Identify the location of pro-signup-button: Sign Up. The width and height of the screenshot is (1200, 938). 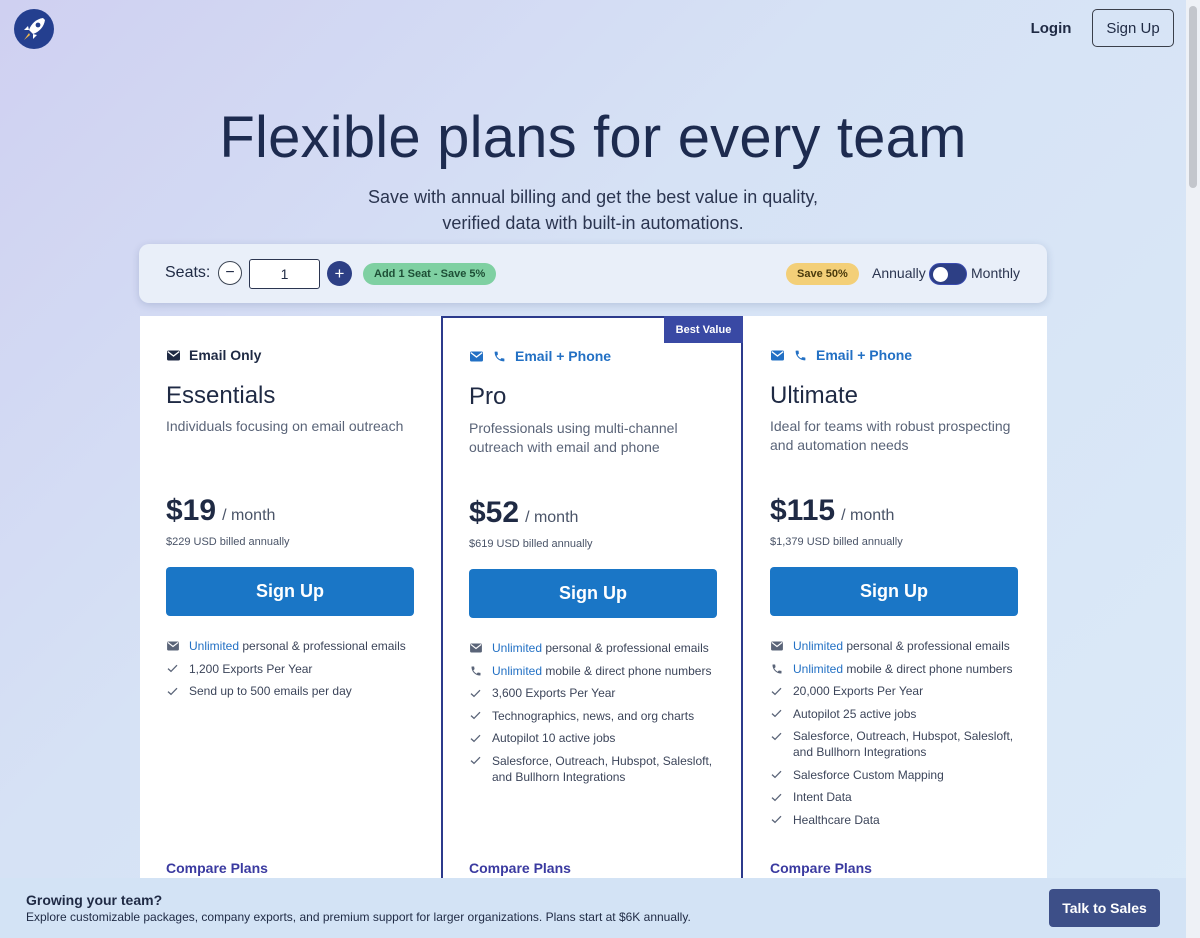
(593, 593).